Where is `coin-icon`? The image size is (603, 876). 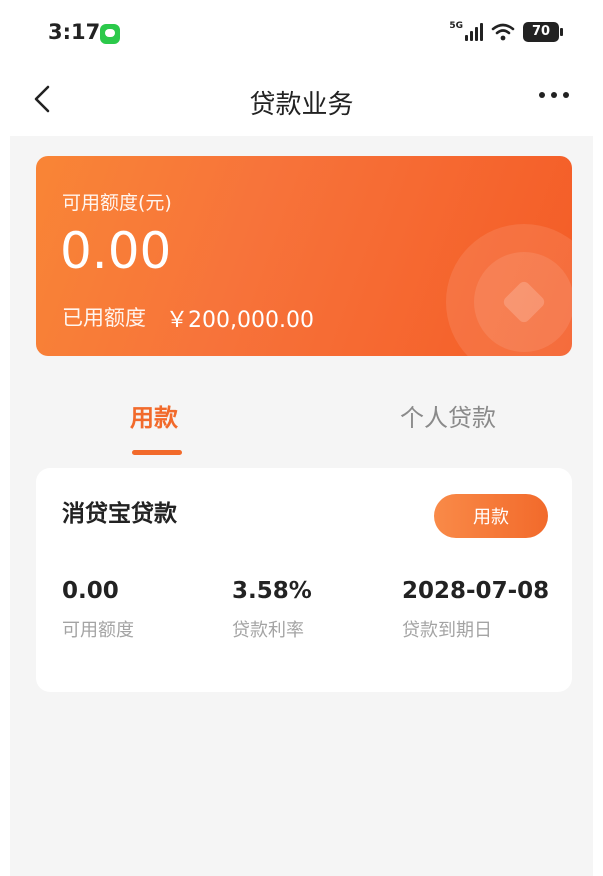 coin-icon is located at coordinates (509, 290).